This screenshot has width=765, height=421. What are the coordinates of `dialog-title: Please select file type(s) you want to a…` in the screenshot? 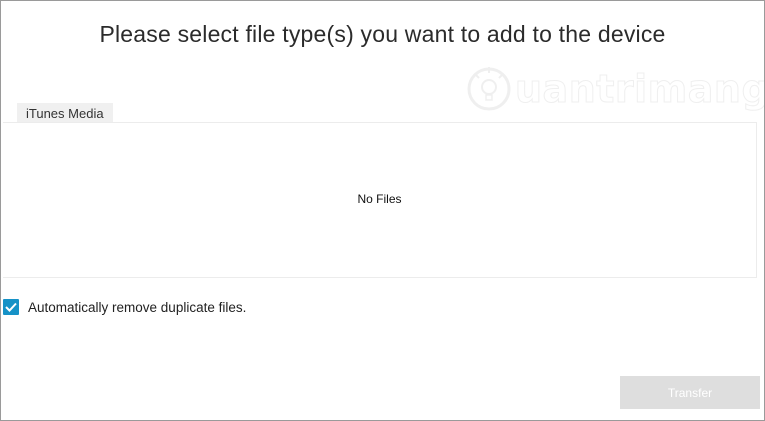 It's located at (382, 34).